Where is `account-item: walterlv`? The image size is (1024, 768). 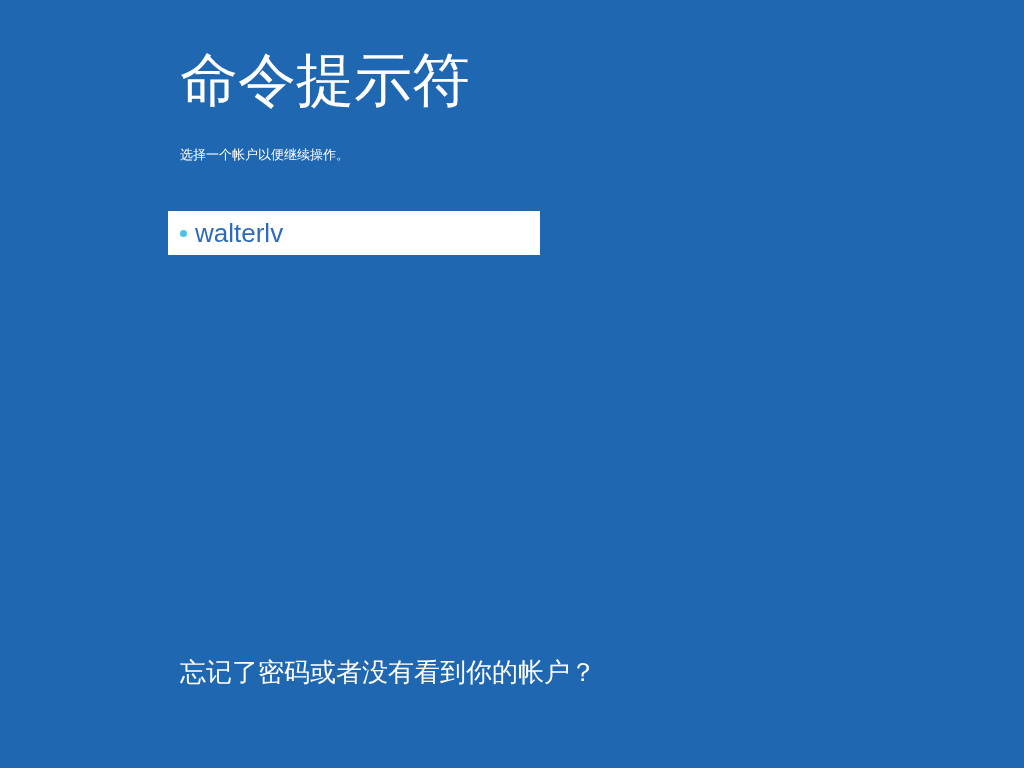
account-item: walterlv is located at coordinates (354, 233).